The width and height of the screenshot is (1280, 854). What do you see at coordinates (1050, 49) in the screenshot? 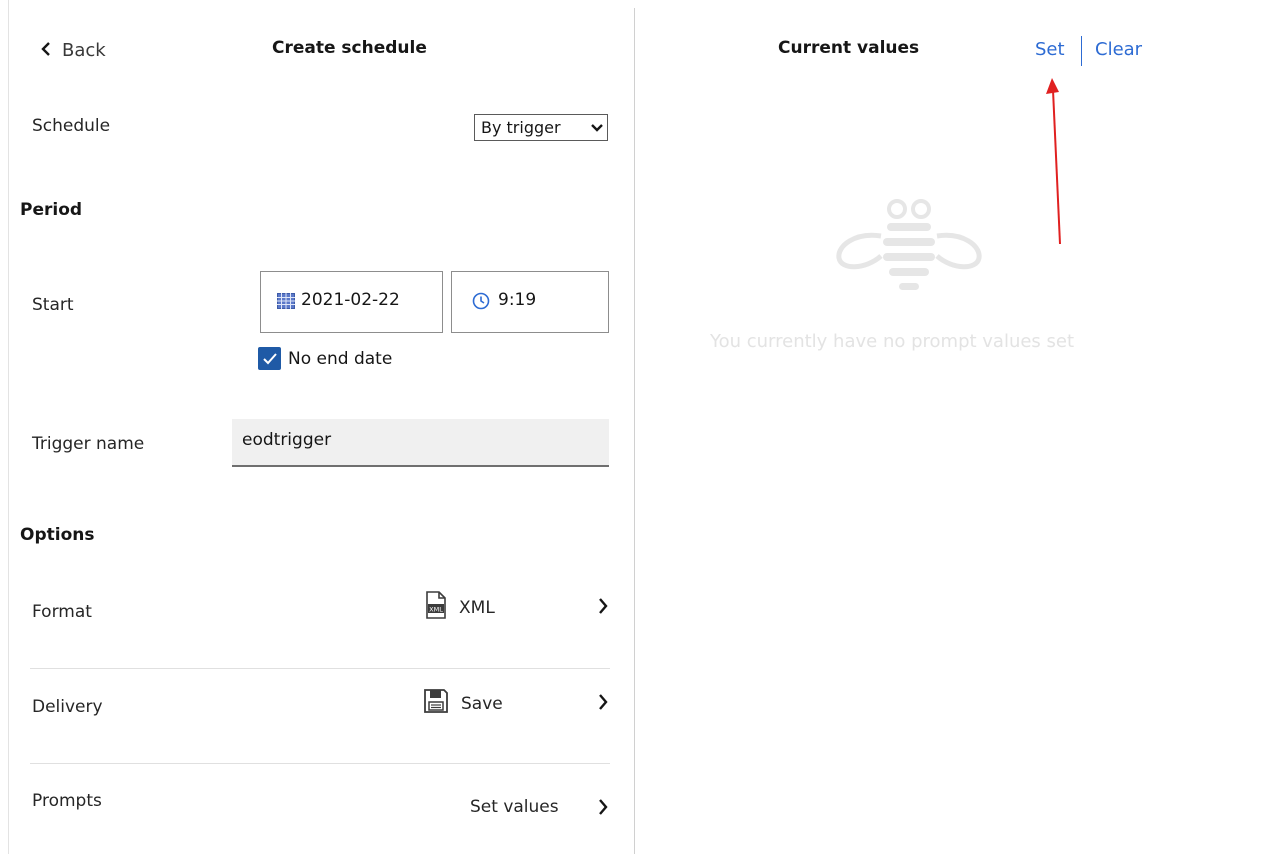
I see `set-link: Set` at bounding box center [1050, 49].